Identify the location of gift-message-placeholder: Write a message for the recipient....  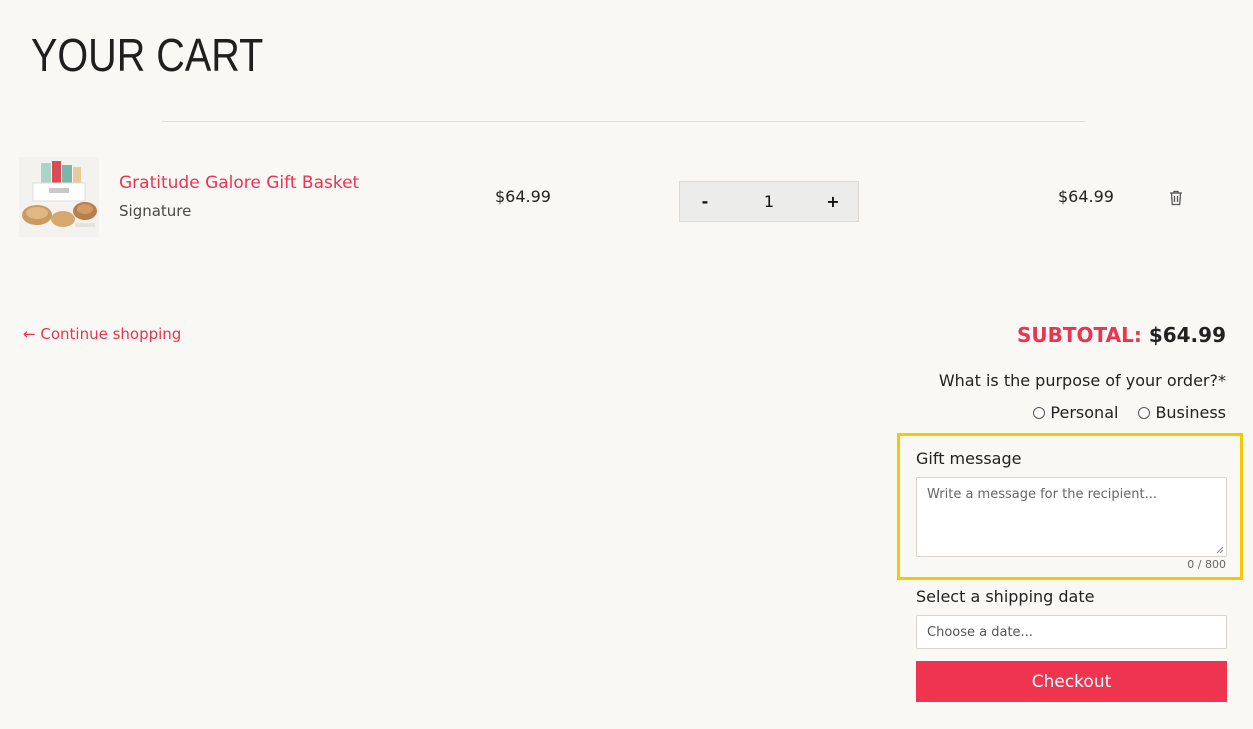
(1042, 494).